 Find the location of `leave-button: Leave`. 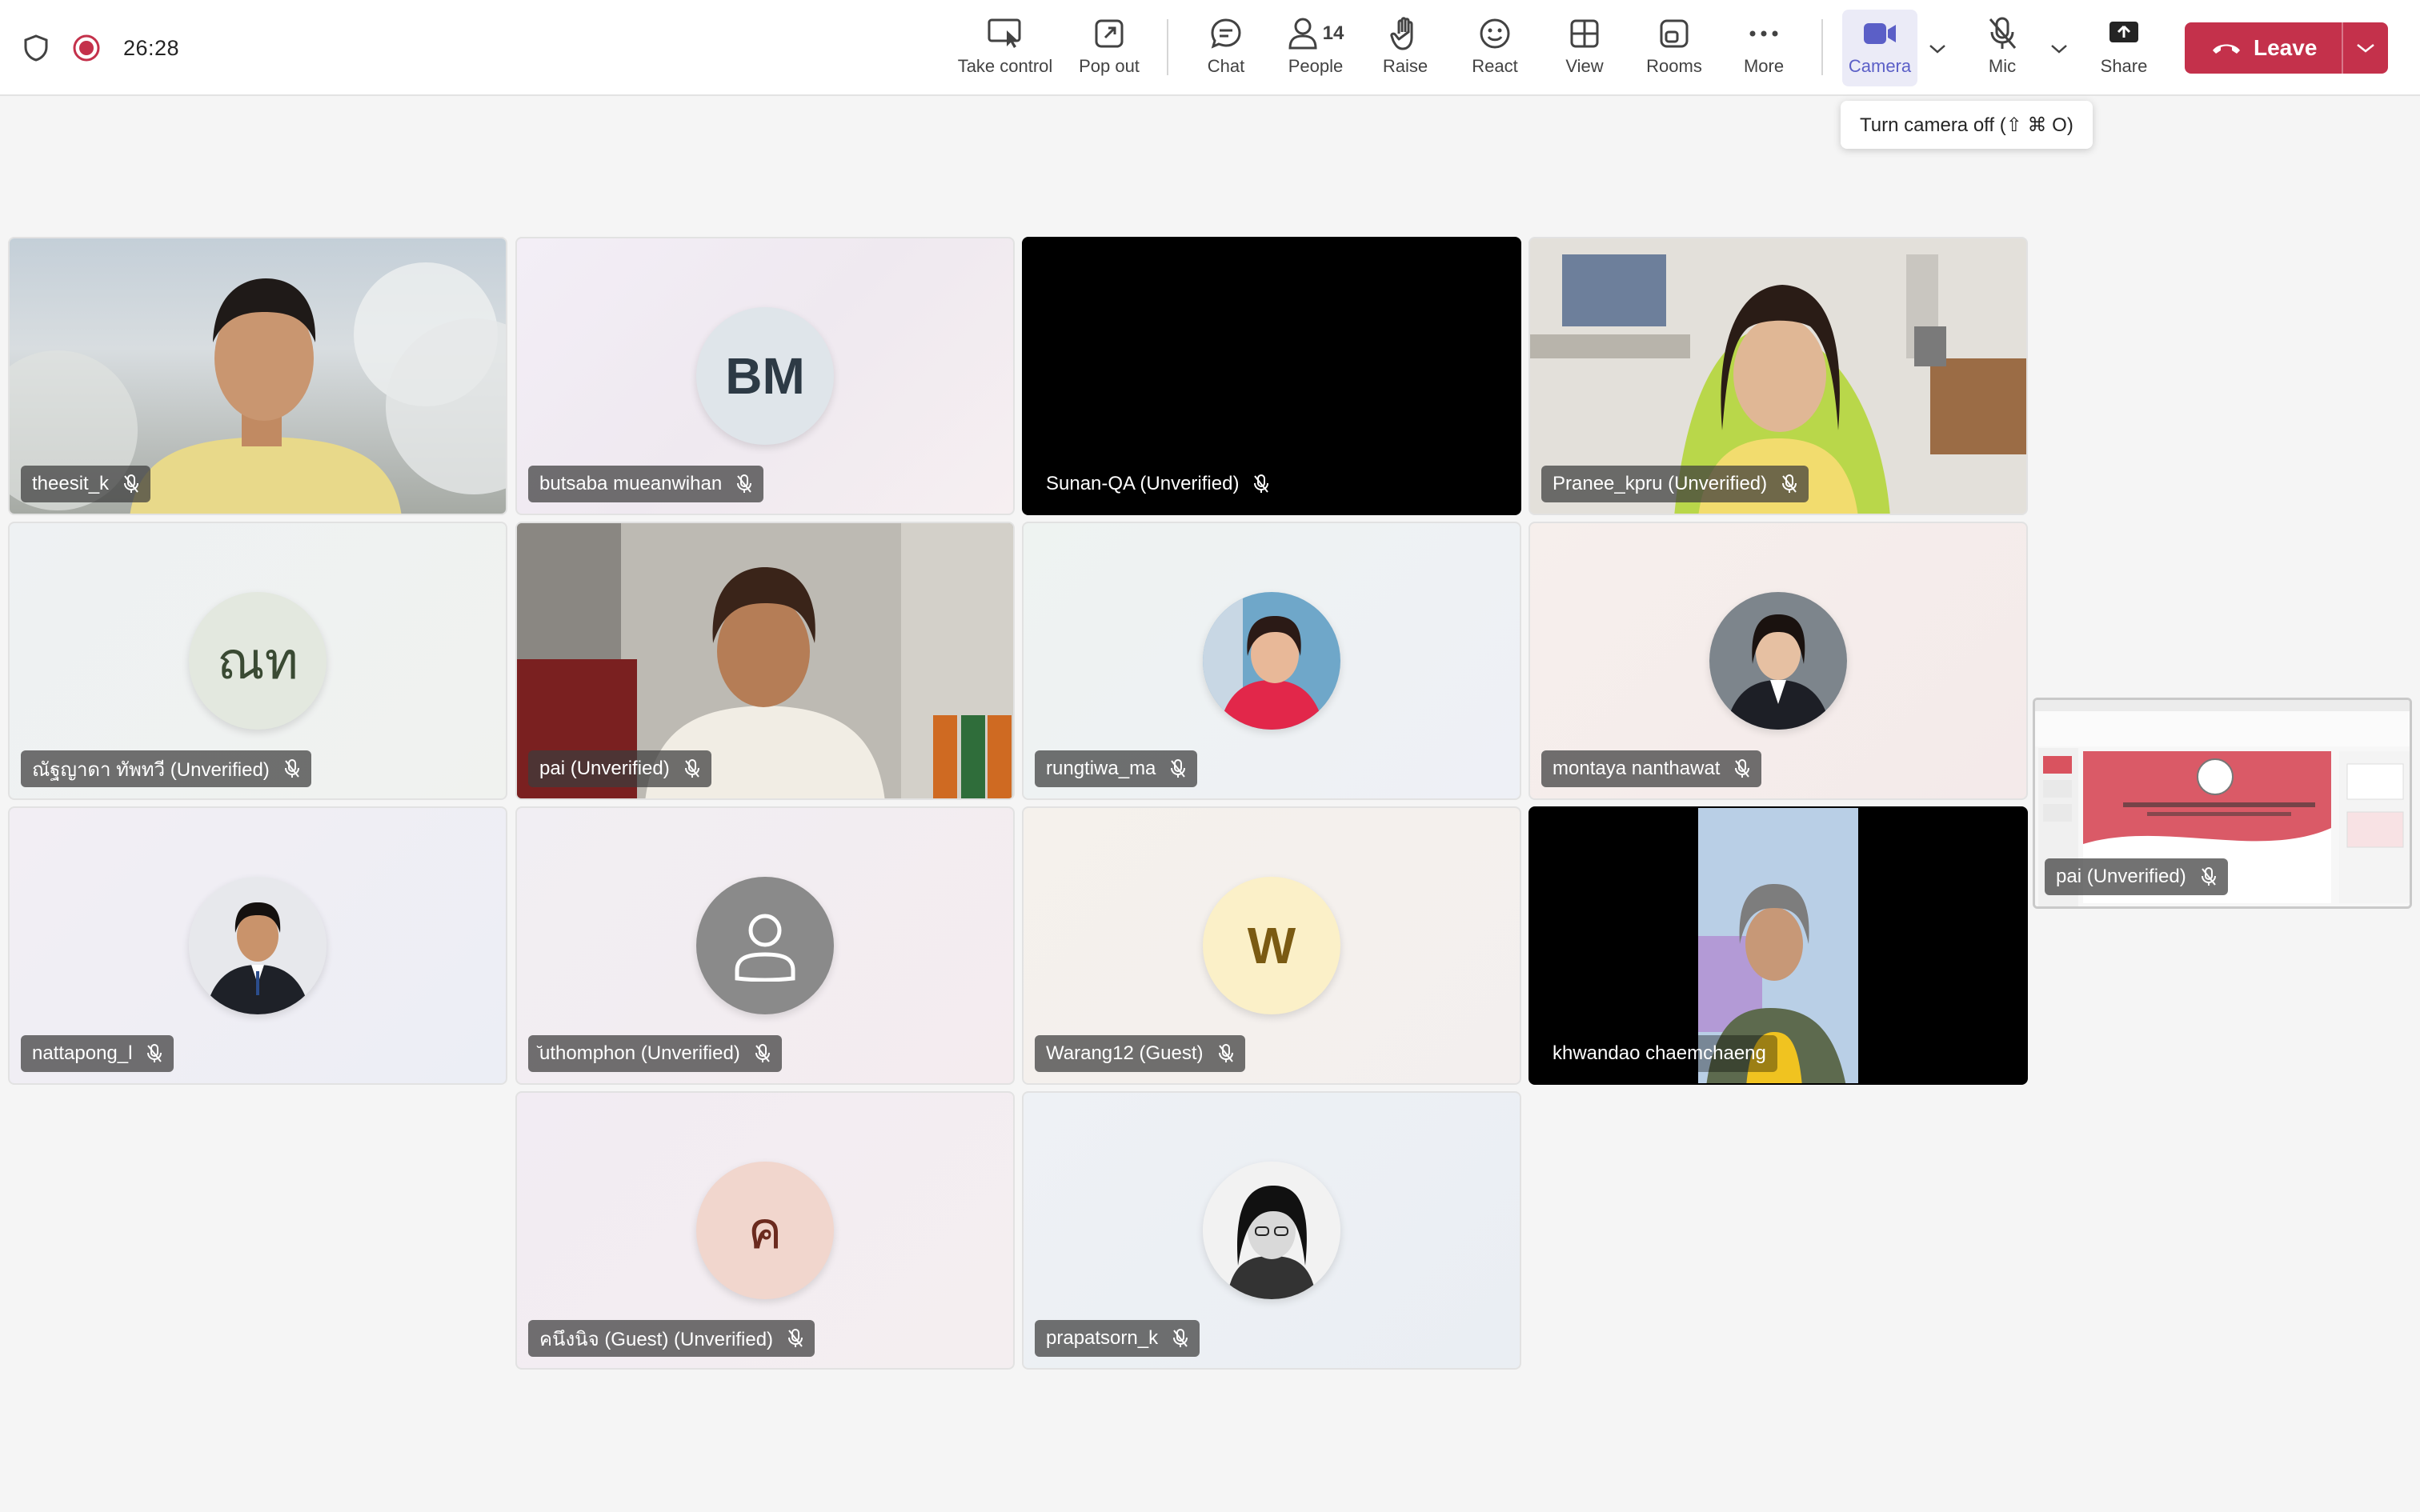

leave-button: Leave is located at coordinates (2286, 48).